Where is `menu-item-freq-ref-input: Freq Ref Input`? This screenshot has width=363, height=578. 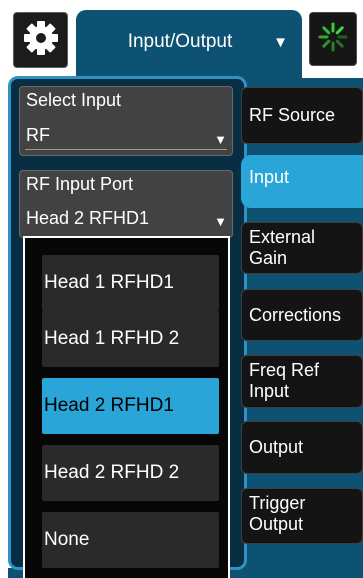 menu-item-freq-ref-input: Freq Ref Input is located at coordinates (302, 381).